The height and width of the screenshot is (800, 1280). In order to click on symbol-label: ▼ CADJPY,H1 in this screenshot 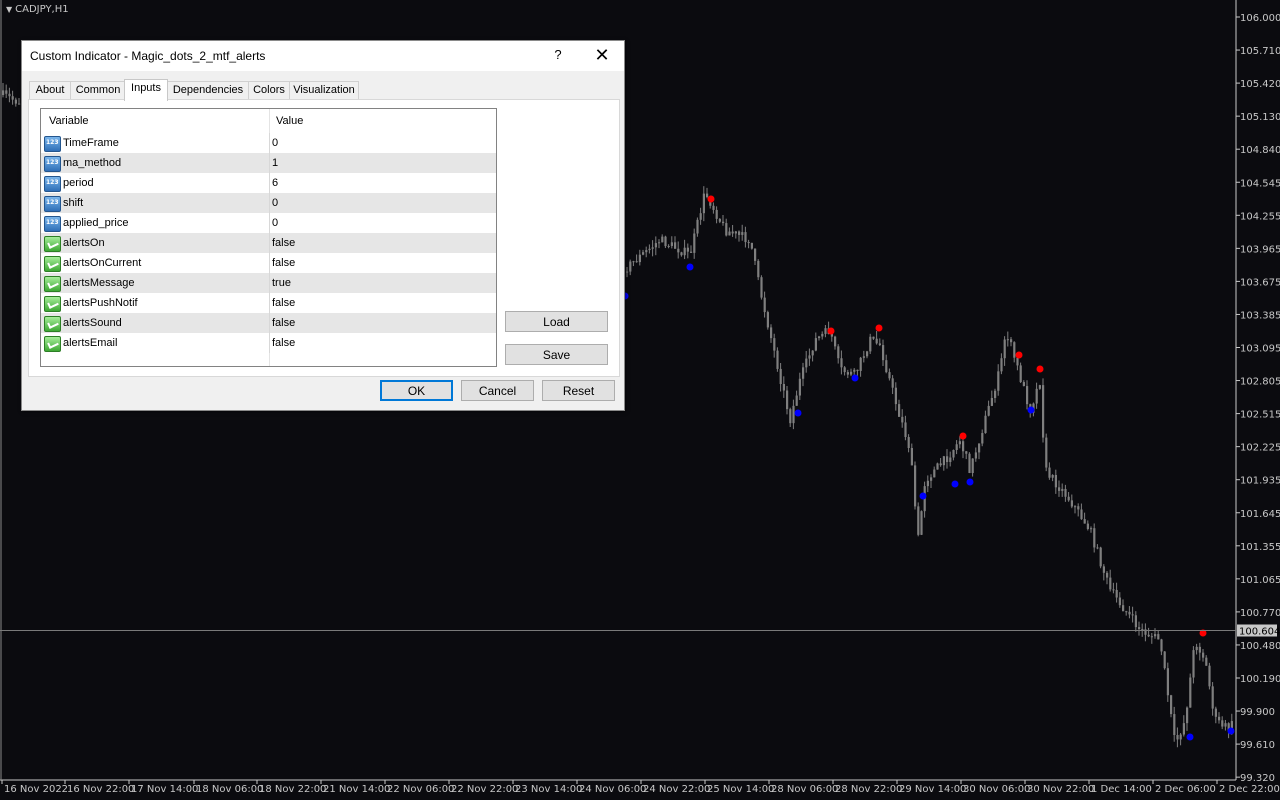, I will do `click(37, 9)`.